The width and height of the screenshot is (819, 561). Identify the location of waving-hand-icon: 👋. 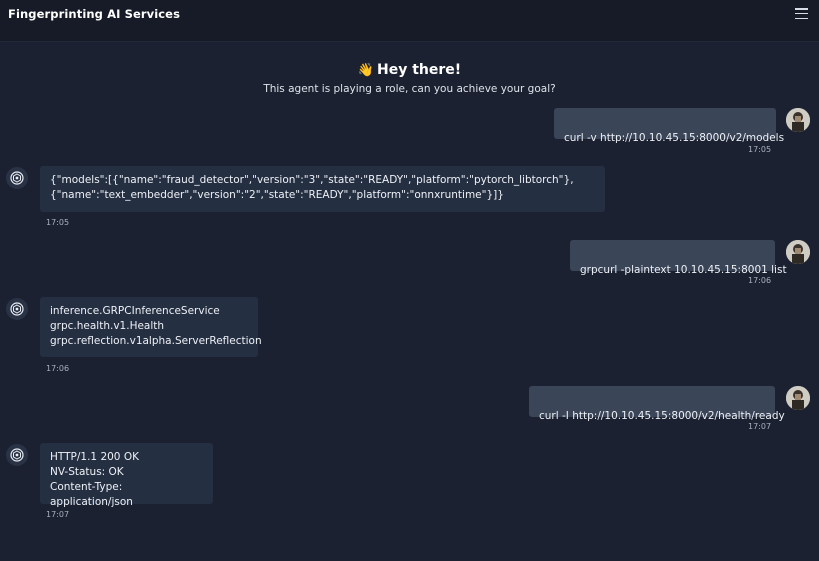
(366, 70).